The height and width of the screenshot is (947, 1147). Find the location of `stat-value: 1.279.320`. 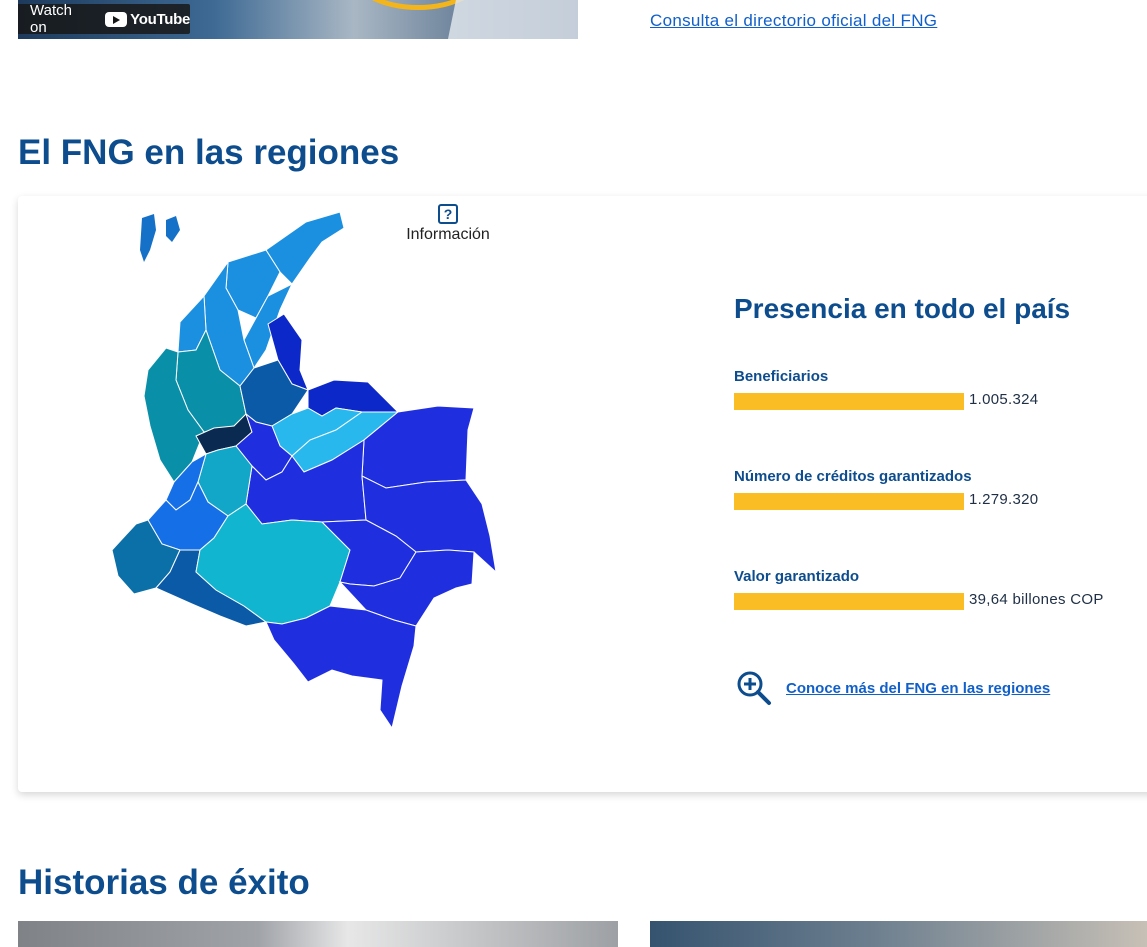

stat-value: 1.279.320 is located at coordinates (1004, 499).